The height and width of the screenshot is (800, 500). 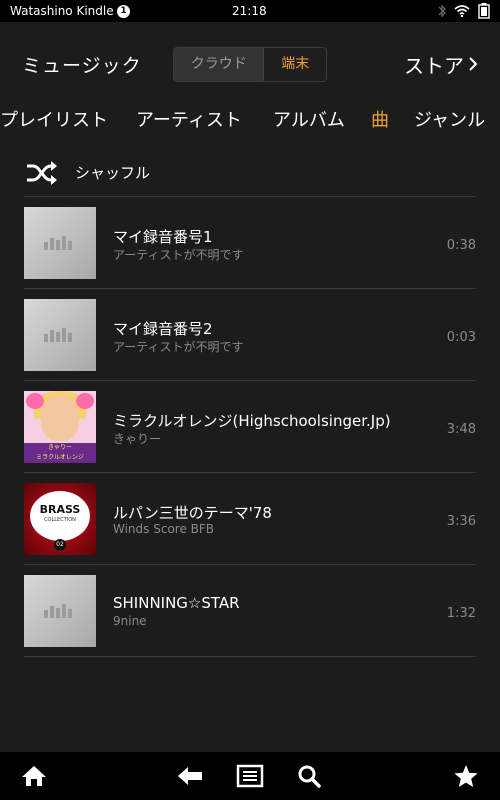 What do you see at coordinates (163, 329) in the screenshot?
I see `song-title: マイ録音番号2` at bounding box center [163, 329].